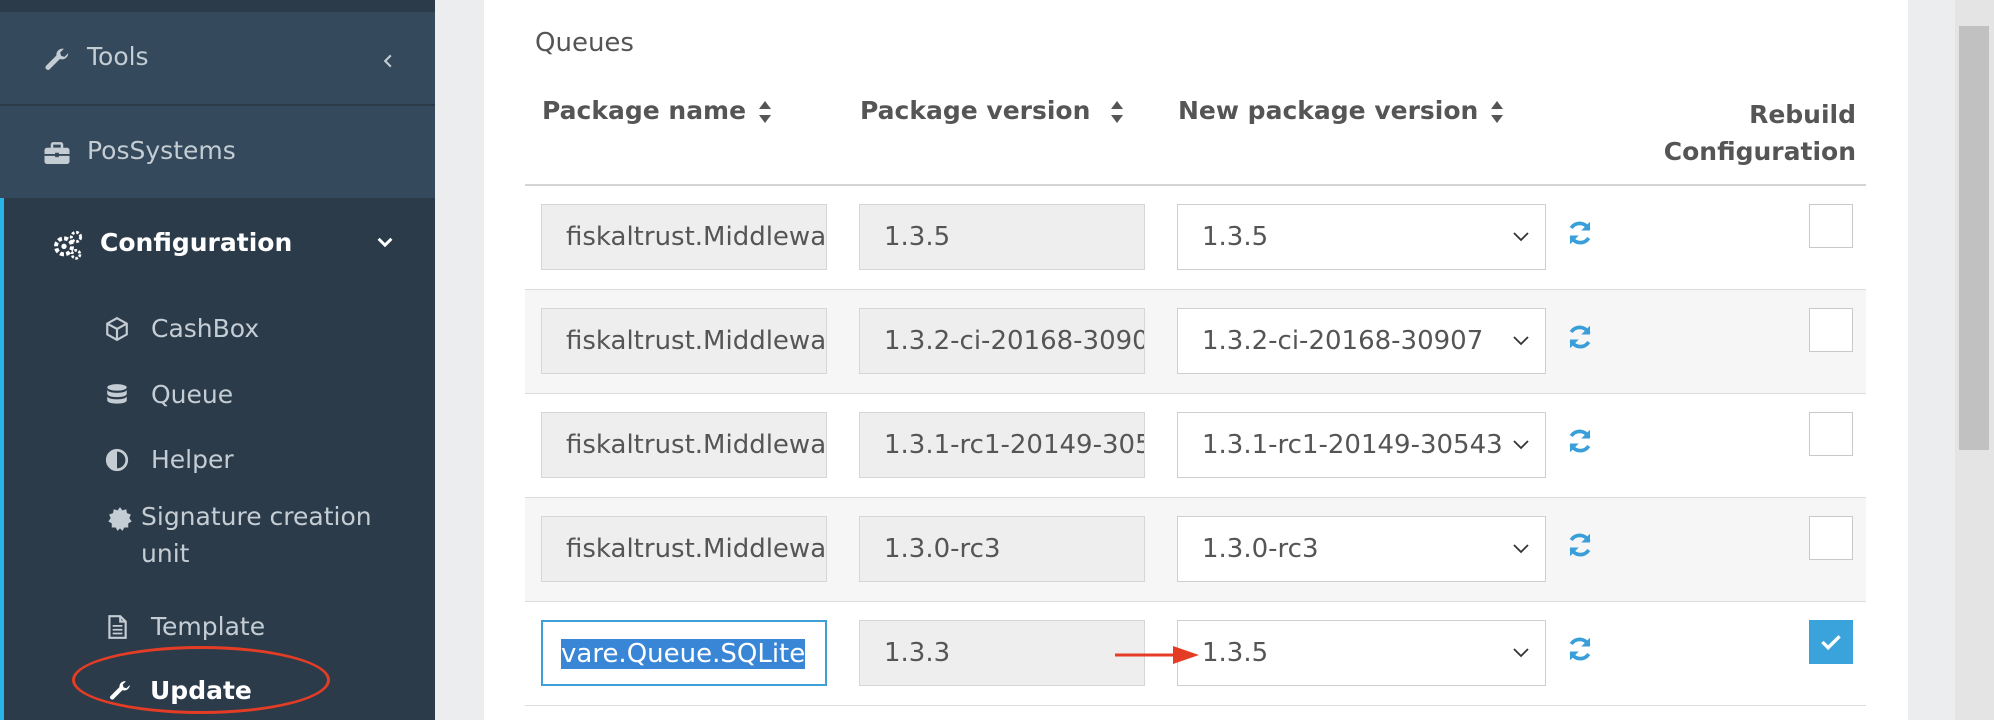 Image resolution: width=1994 pixels, height=720 pixels. I want to click on column-header-package-name: Package name, so click(657, 110).